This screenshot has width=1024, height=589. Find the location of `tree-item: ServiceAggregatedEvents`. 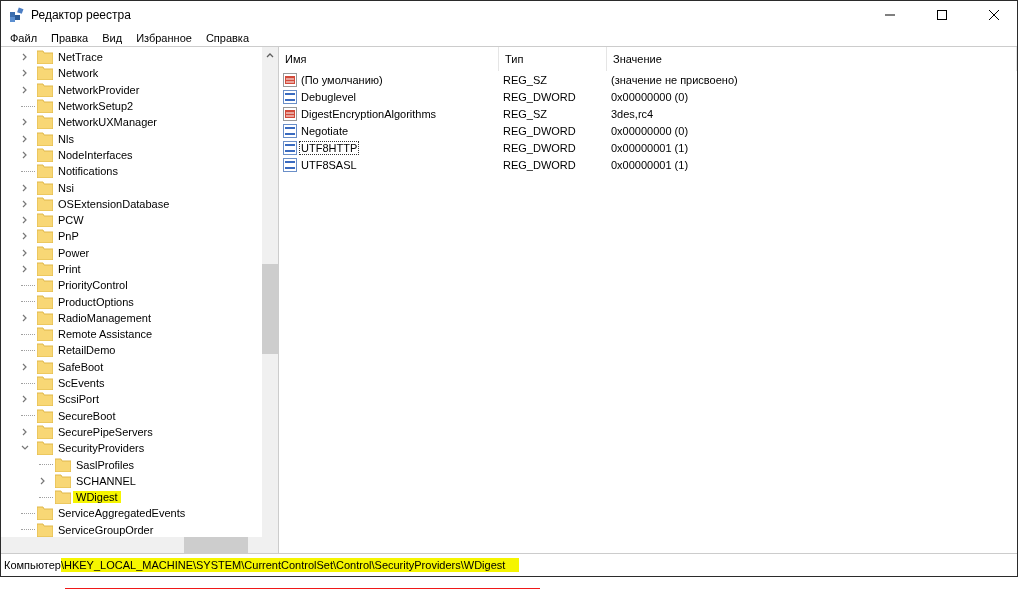

tree-item: ServiceAggregatedEvents is located at coordinates (122, 513).